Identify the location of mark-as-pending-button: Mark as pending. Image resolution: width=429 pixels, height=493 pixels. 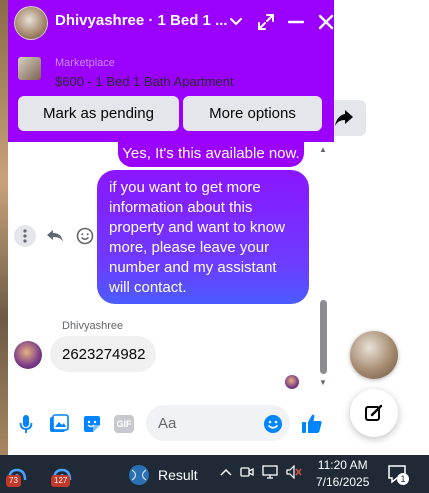
(98, 113).